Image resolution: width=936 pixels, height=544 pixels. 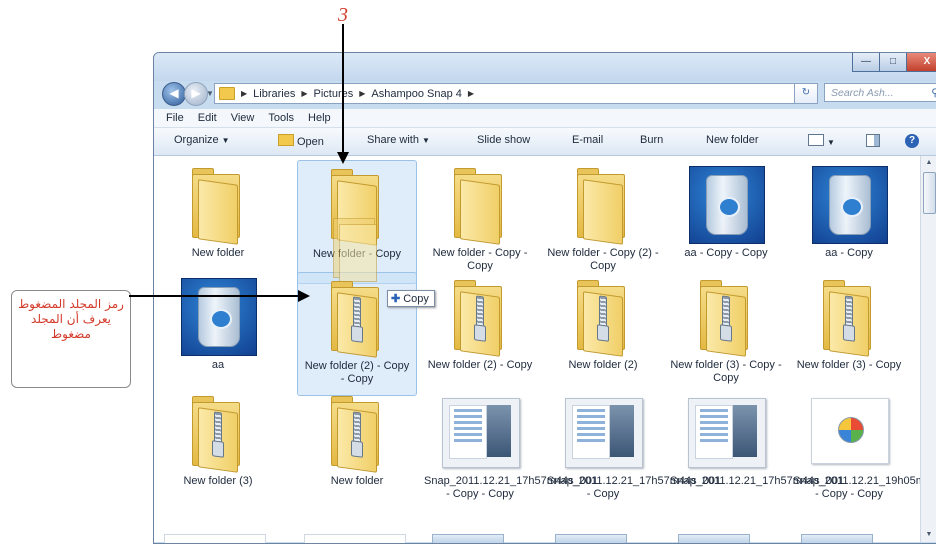 What do you see at coordinates (243, 118) in the screenshot?
I see `menu-view: View` at bounding box center [243, 118].